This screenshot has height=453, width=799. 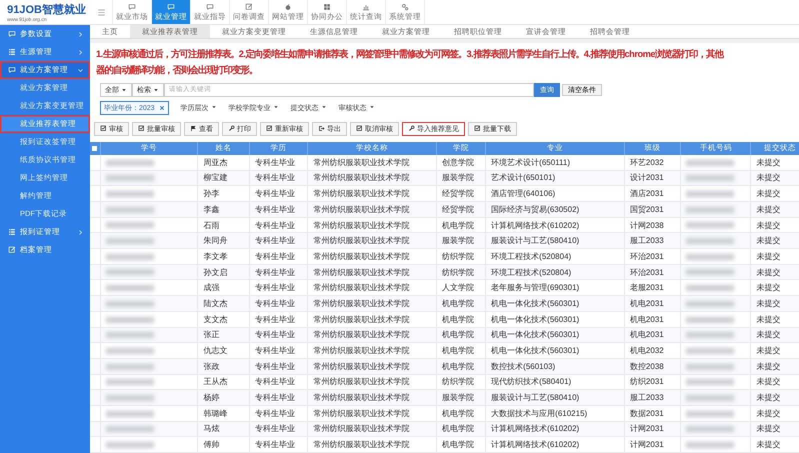 I want to click on chat-bubble-icon, so click(x=171, y=6).